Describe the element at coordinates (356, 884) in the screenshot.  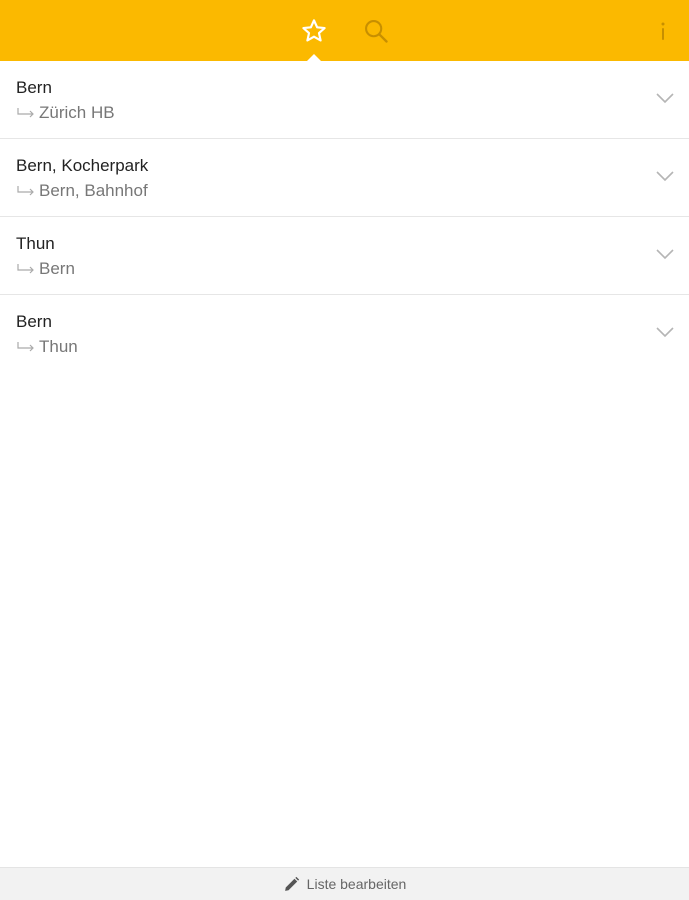
I see `edit-list-label: Liste bearbeiten` at that location.